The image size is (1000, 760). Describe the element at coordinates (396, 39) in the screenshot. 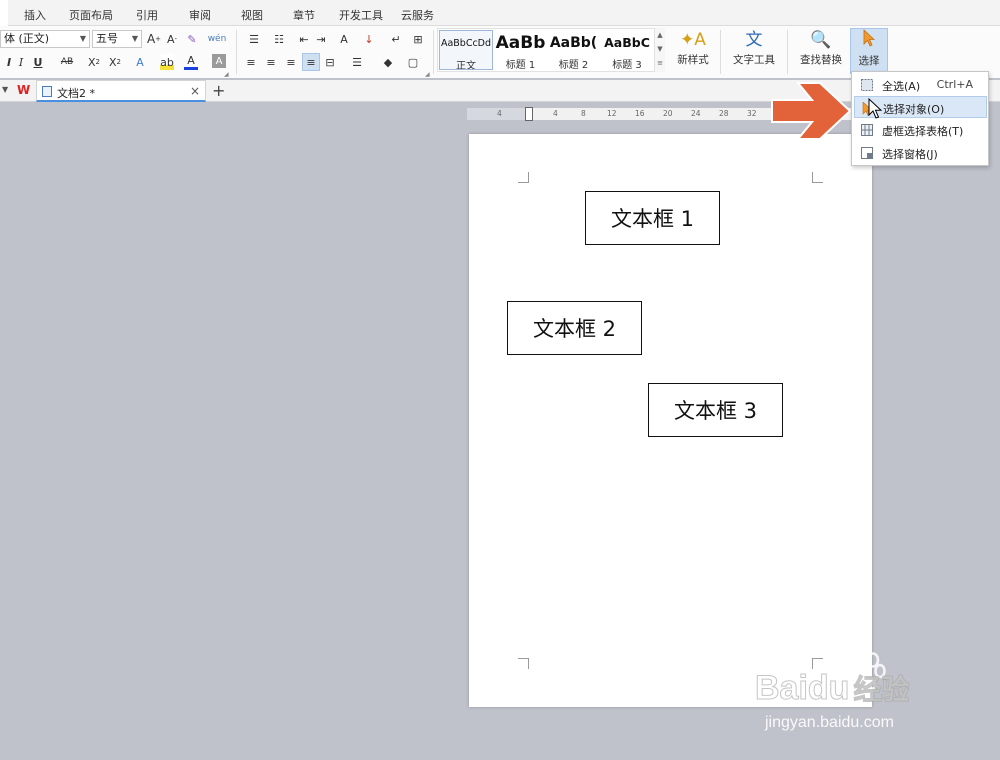

I see `show-marks-icon: ↵` at that location.